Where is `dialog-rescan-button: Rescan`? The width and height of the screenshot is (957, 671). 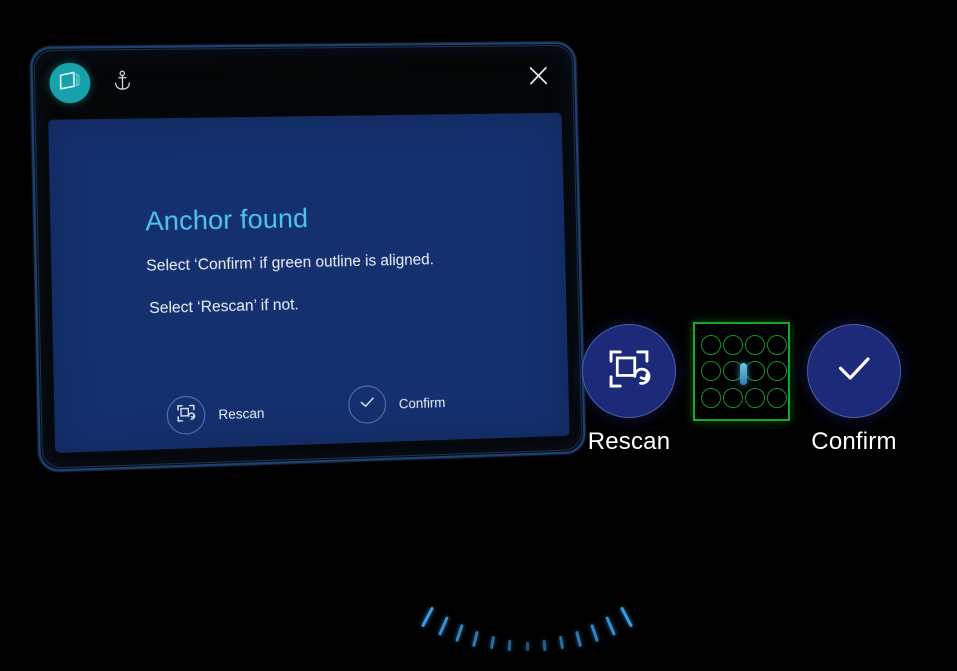 dialog-rescan-button: Rescan is located at coordinates (215, 415).